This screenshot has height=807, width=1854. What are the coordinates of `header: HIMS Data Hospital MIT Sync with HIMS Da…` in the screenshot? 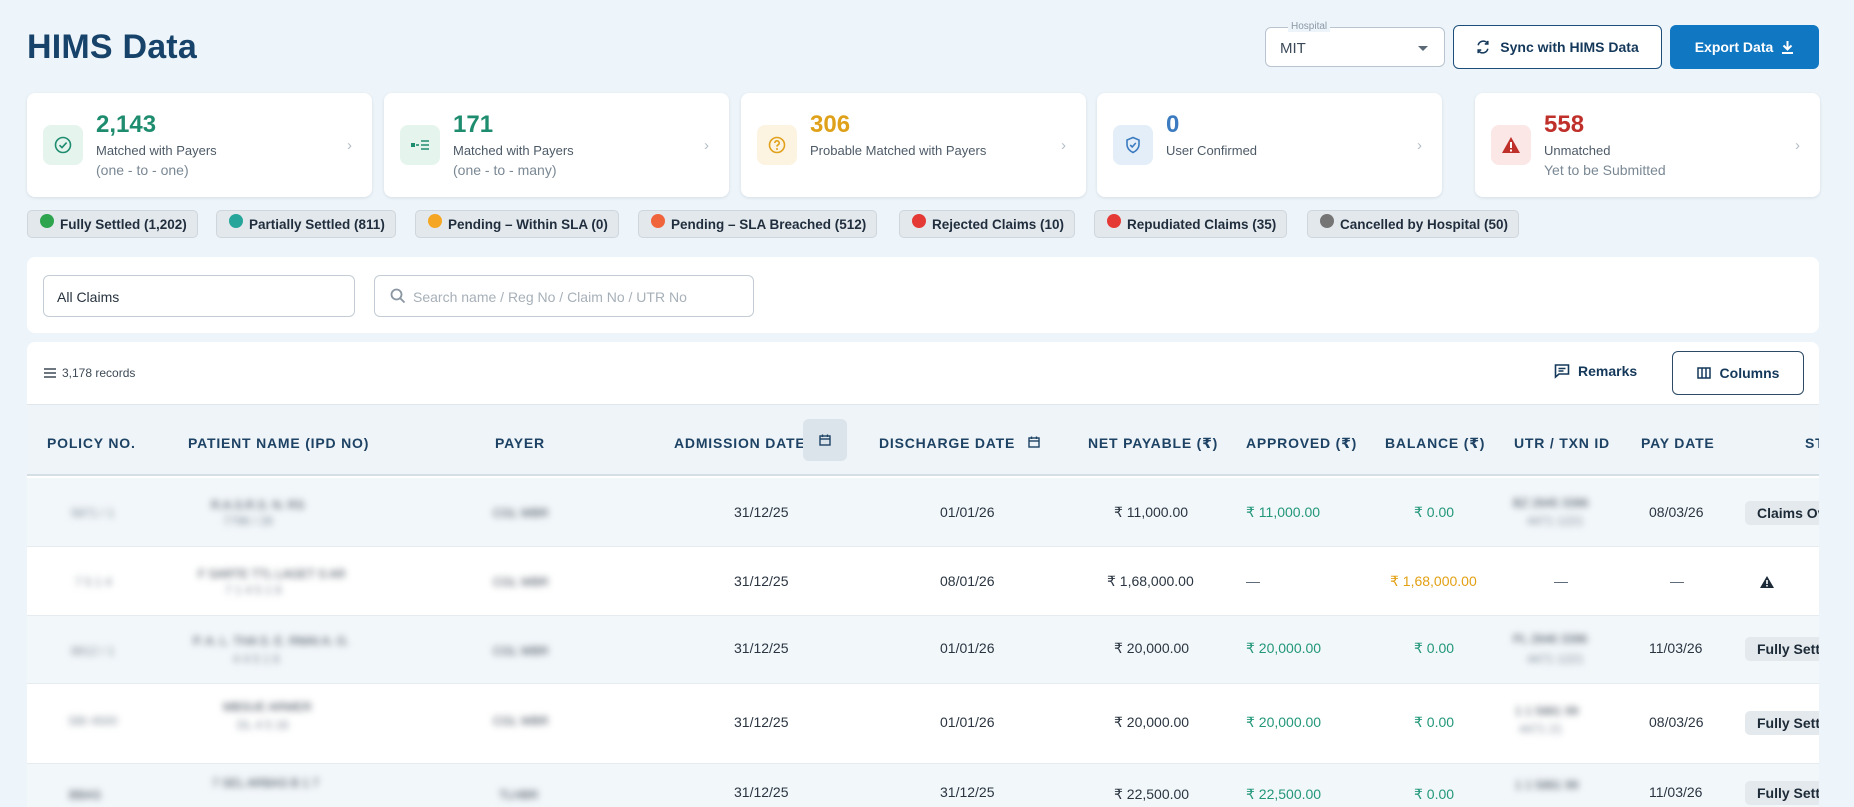 It's located at (931, 45).